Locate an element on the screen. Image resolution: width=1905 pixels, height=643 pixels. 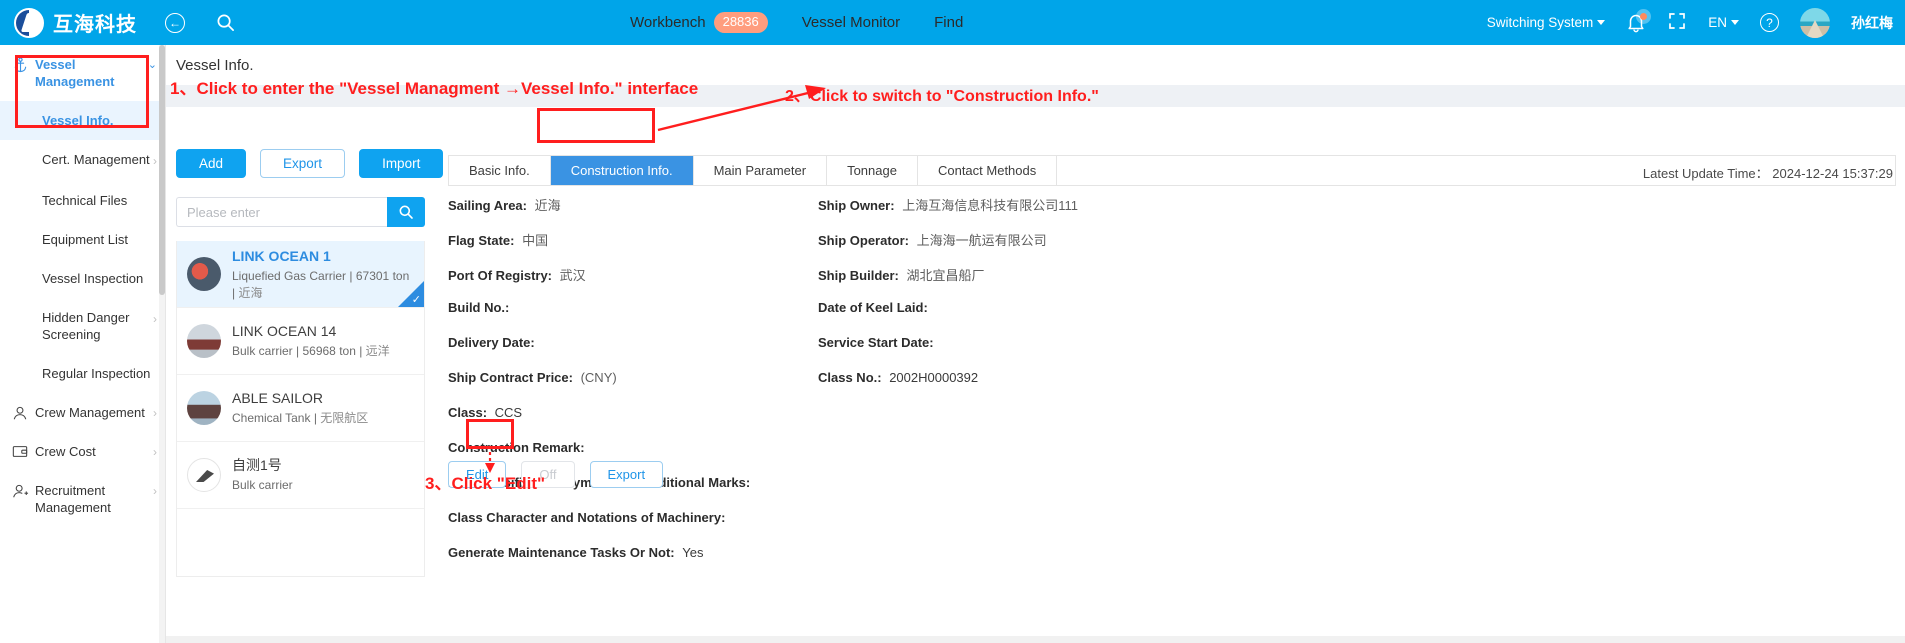
nav-find: Find is located at coordinates (948, 22).